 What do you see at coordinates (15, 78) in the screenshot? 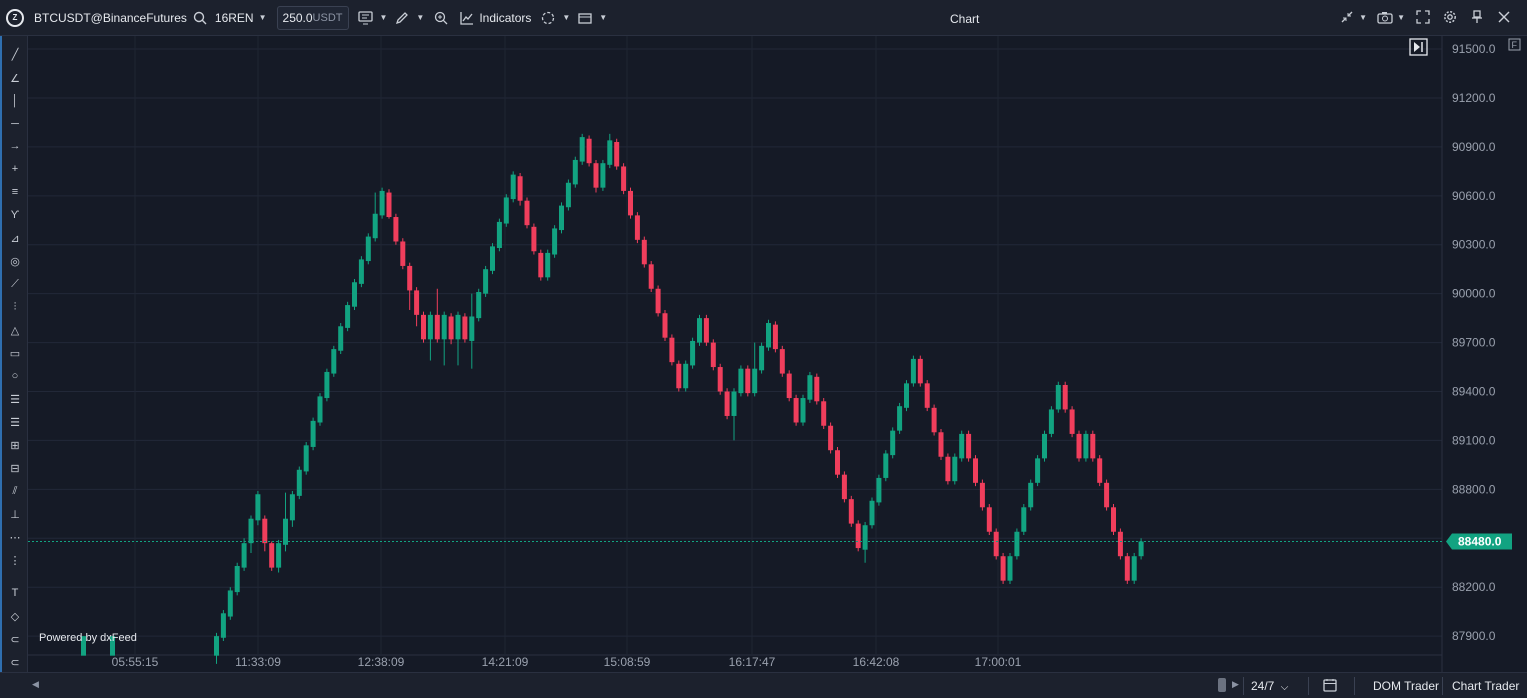
I see `angle-tool-icon: ∠` at bounding box center [15, 78].